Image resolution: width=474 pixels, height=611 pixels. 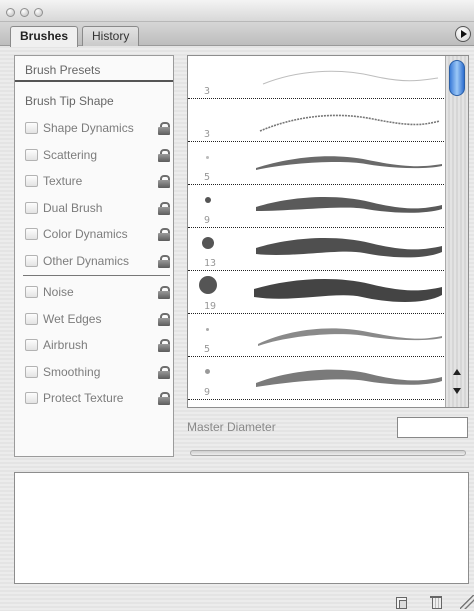 What do you see at coordinates (31, 292) in the screenshot?
I see `noise-checkbox` at bounding box center [31, 292].